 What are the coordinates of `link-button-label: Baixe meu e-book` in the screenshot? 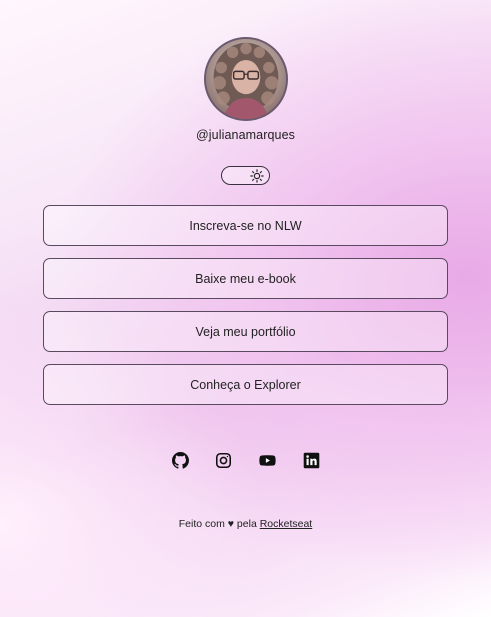 It's located at (245, 278).